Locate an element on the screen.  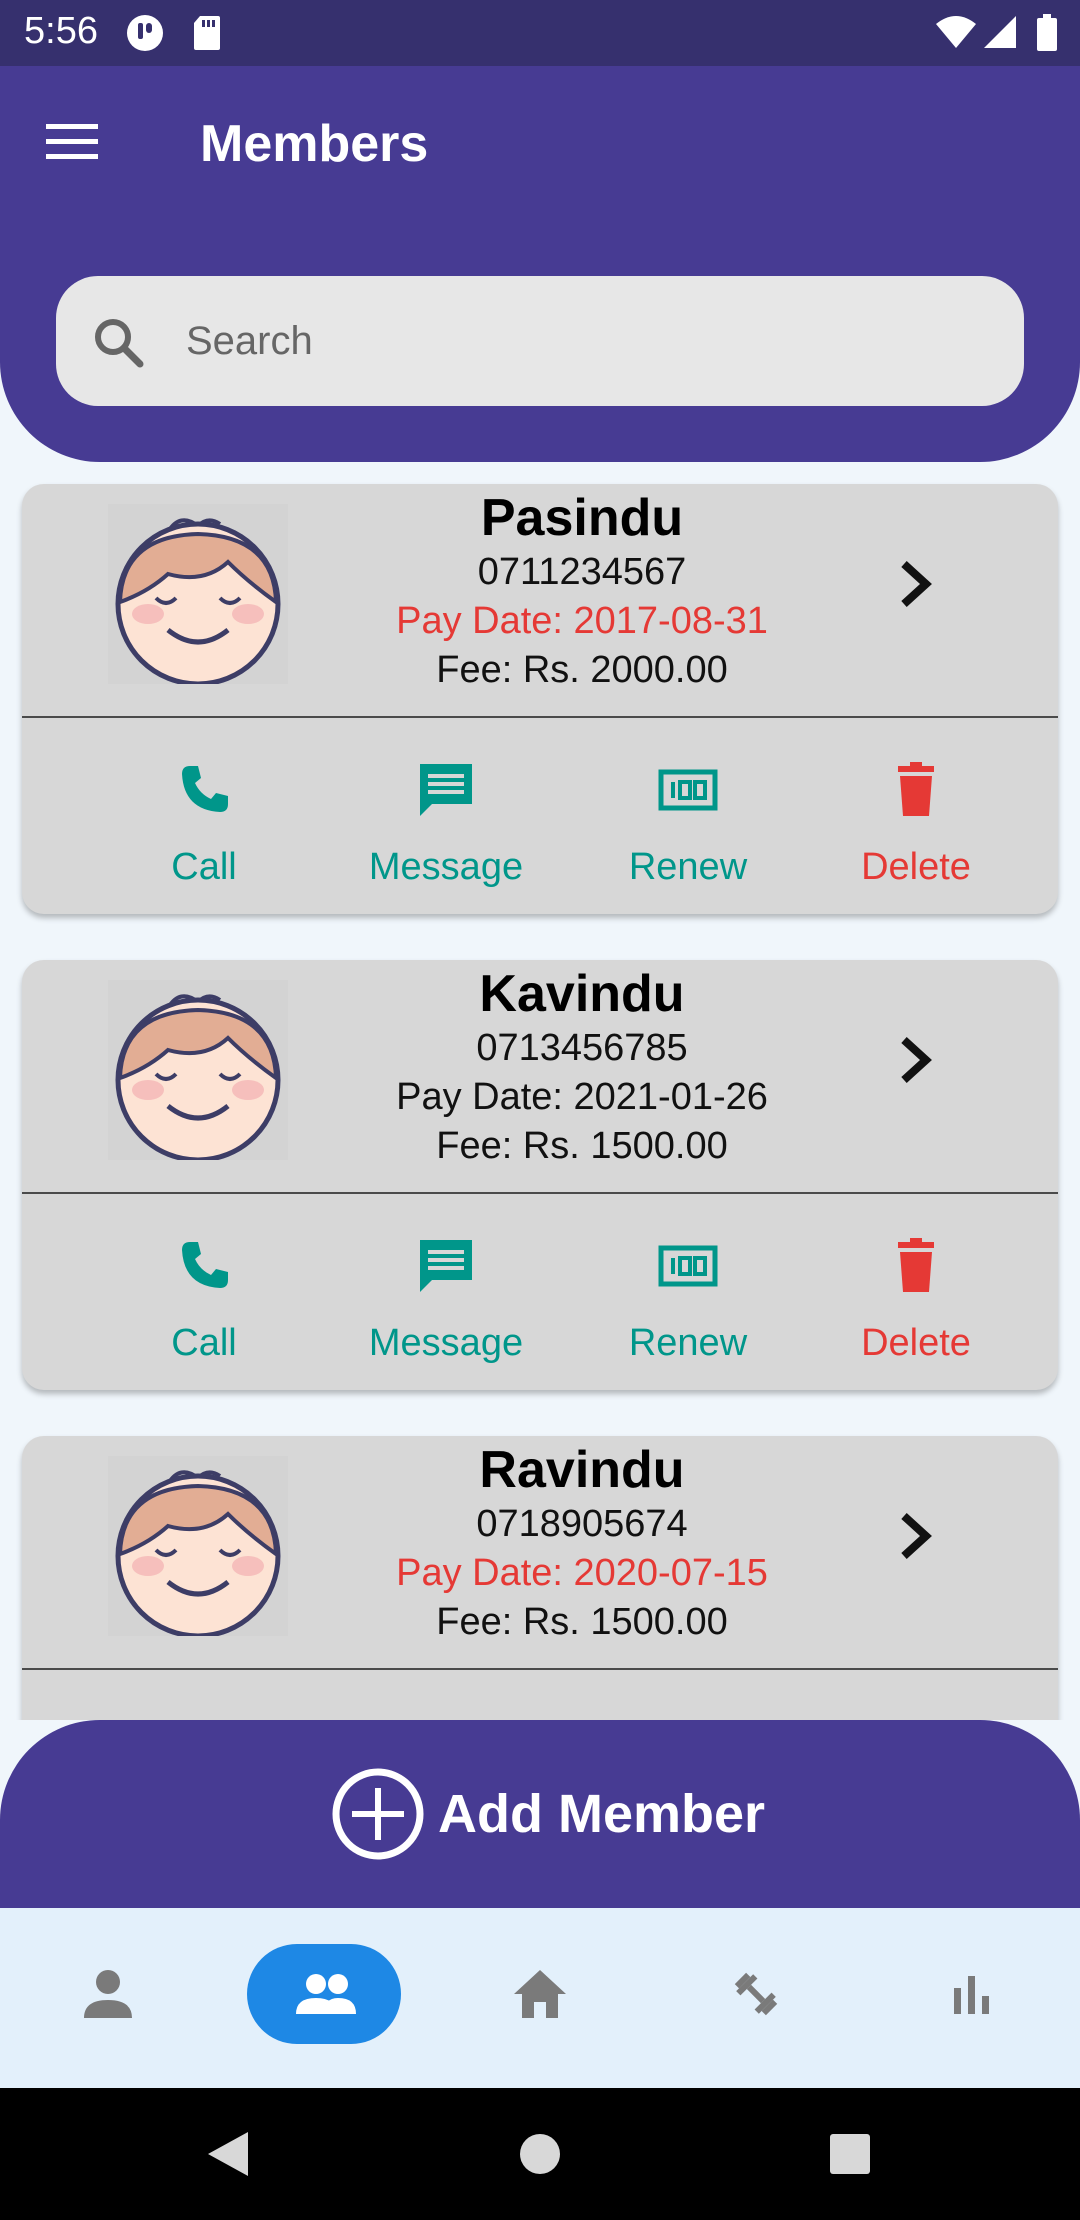
nav-stats is located at coordinates (972, 1994).